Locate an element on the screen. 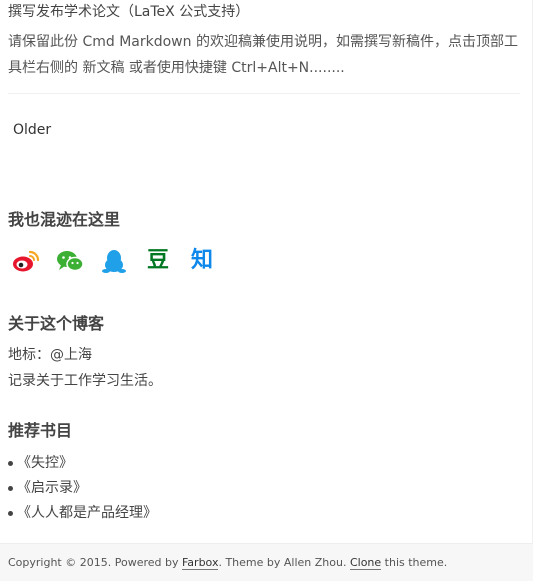 Image resolution: width=533 pixels, height=581 pixels. zhihu-icon: 知 is located at coordinates (201, 260).